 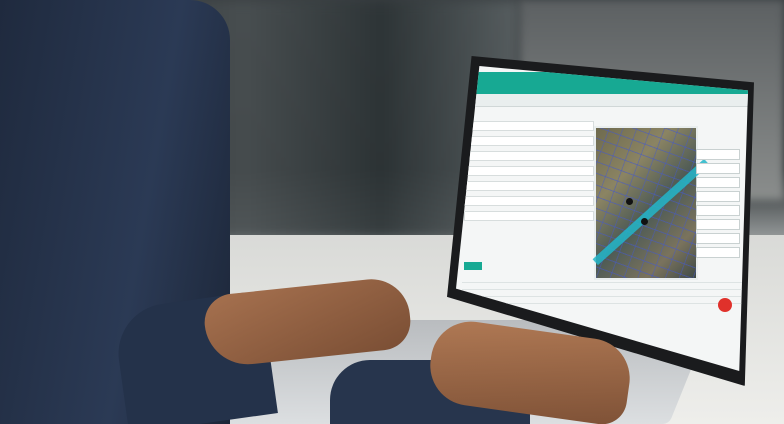 What do you see at coordinates (646, 203) in the screenshot?
I see `map-street-grid` at bounding box center [646, 203].